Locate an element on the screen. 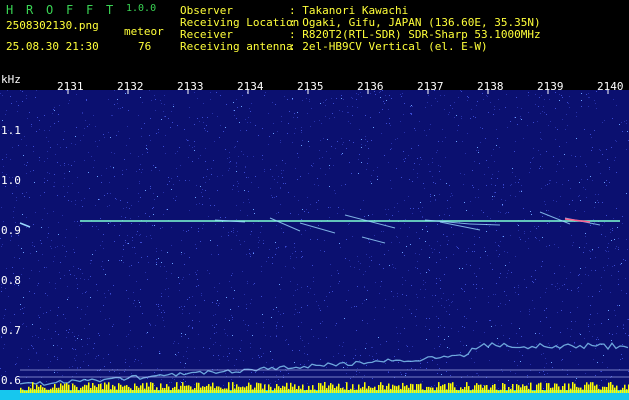  info-value: : Ogaki, Gifu, JAPAN (136.60E, 35.35N) is located at coordinates (415, 22).